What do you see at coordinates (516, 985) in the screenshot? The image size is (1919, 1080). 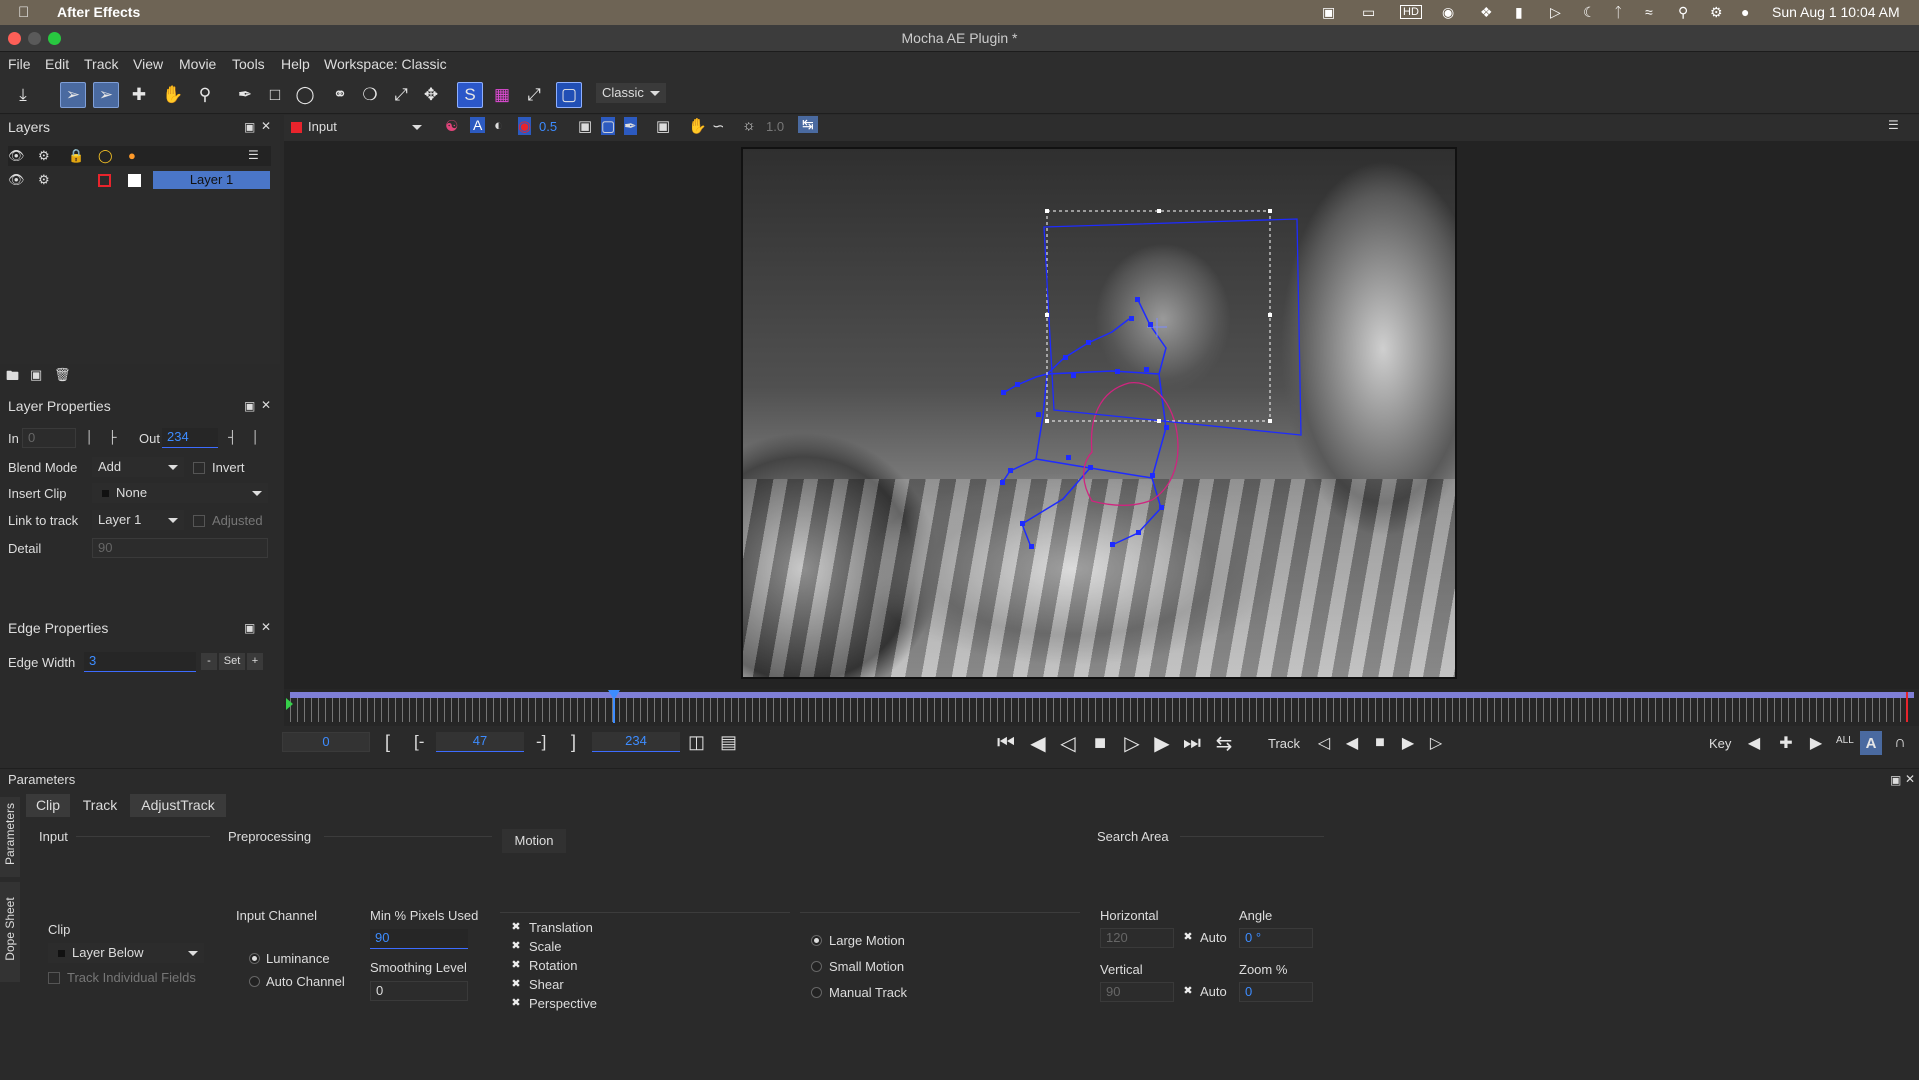 I see `shear-checkbox: ✖` at bounding box center [516, 985].